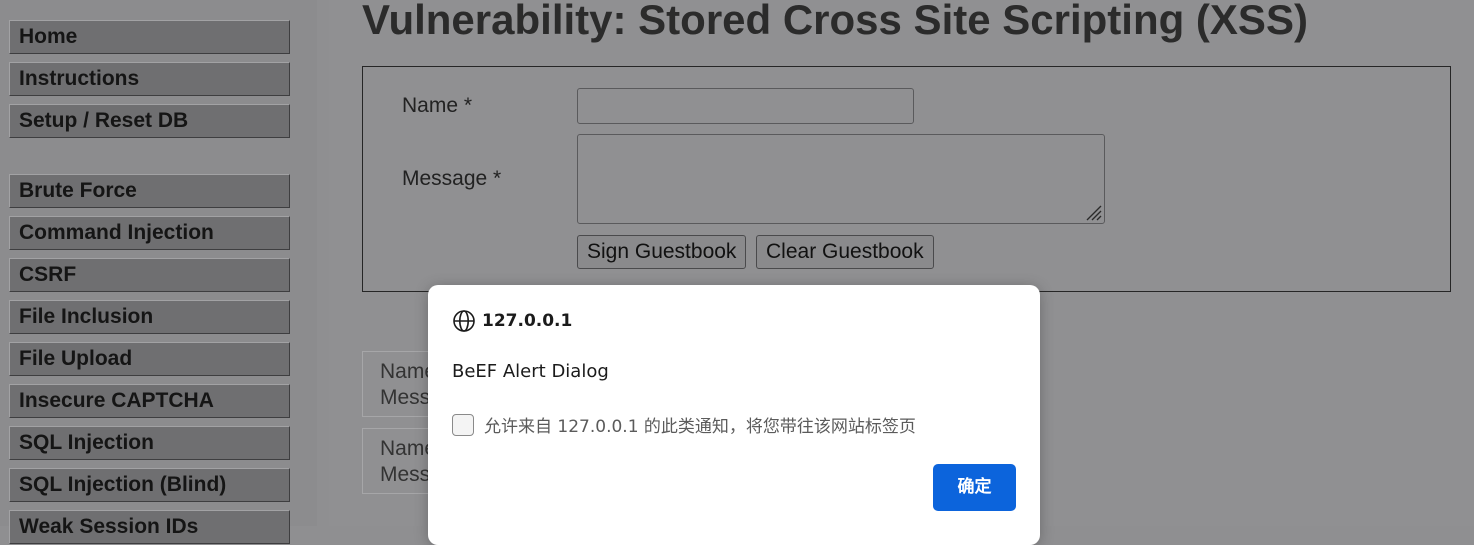  What do you see at coordinates (527, 321) in the screenshot?
I see `dialog-origin-text: 127.0.0.1` at bounding box center [527, 321].